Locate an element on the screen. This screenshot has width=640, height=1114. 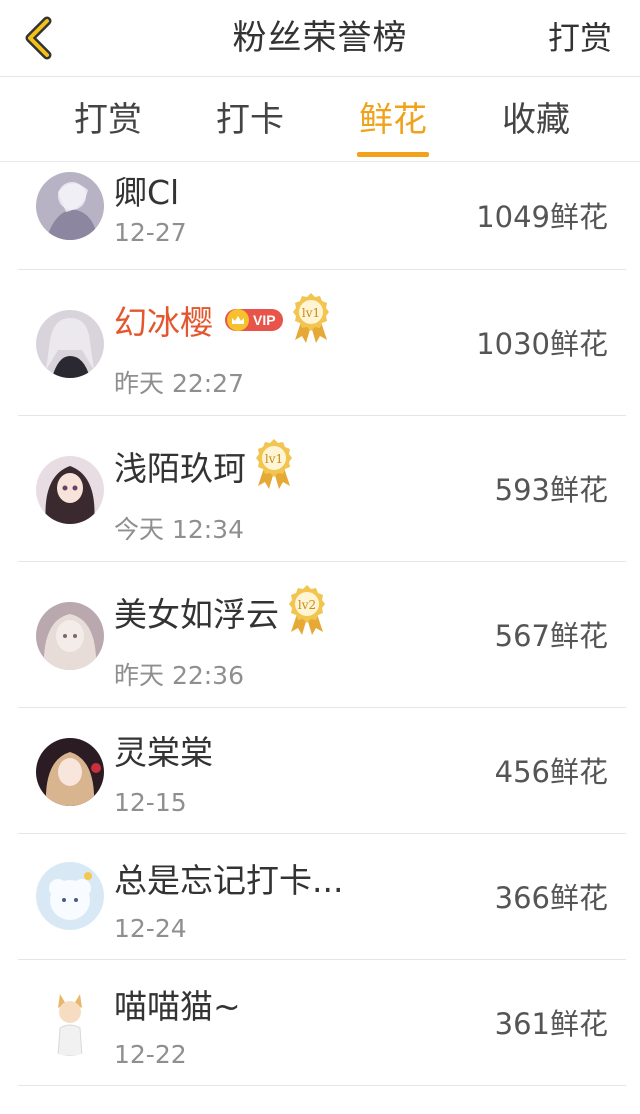
name-line: 美女如浮云 lv2 is located at coordinates (220, 610).